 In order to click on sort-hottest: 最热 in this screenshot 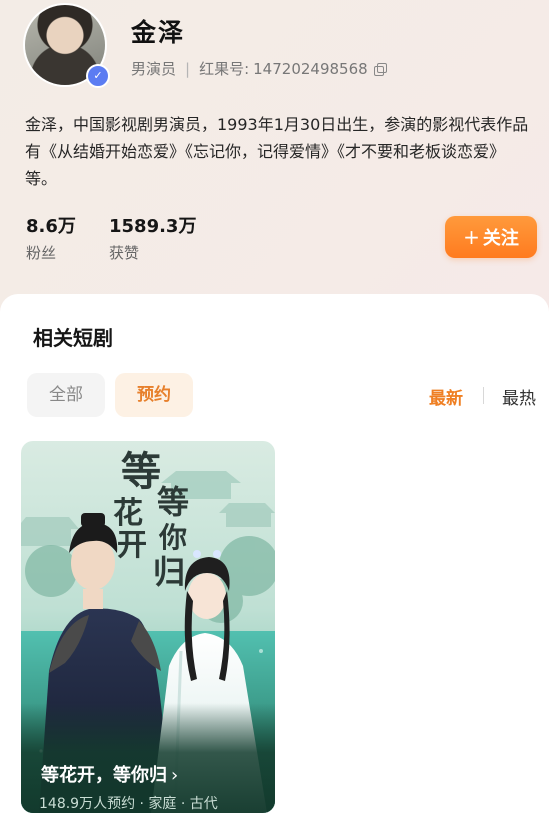, I will do `click(519, 396)`.